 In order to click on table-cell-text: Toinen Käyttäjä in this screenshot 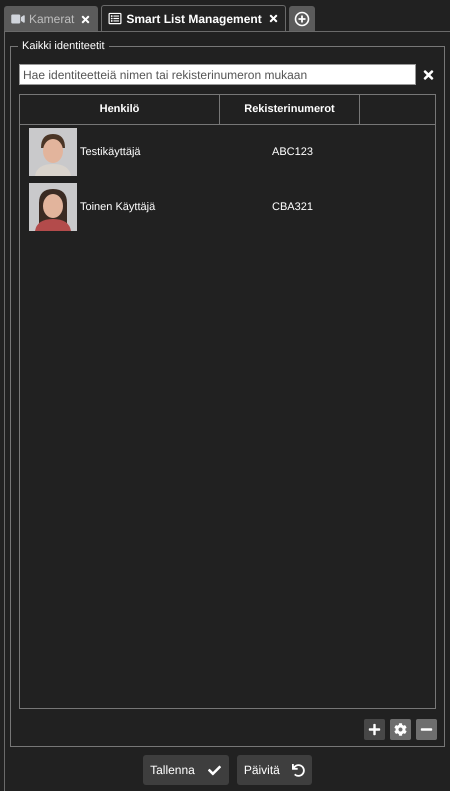, I will do `click(118, 207)`.